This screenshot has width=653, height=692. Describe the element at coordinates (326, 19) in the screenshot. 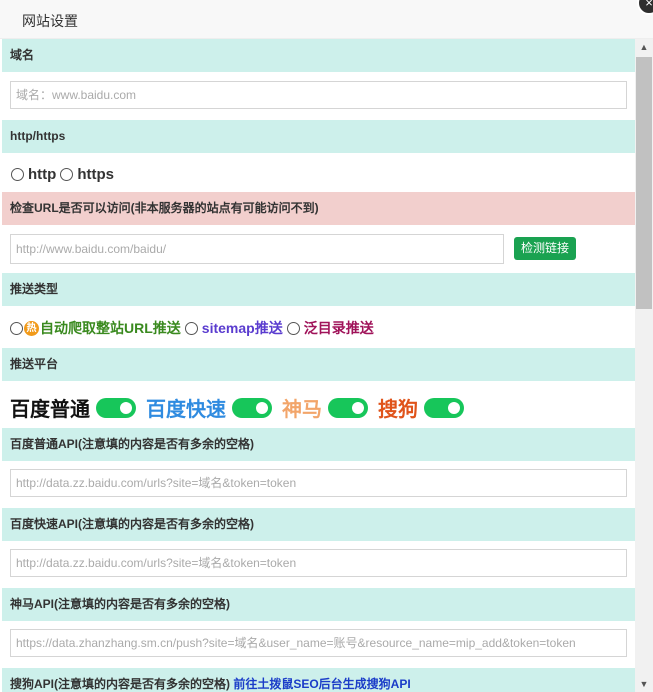

I see `dialog-titlebar: 网站设置` at that location.